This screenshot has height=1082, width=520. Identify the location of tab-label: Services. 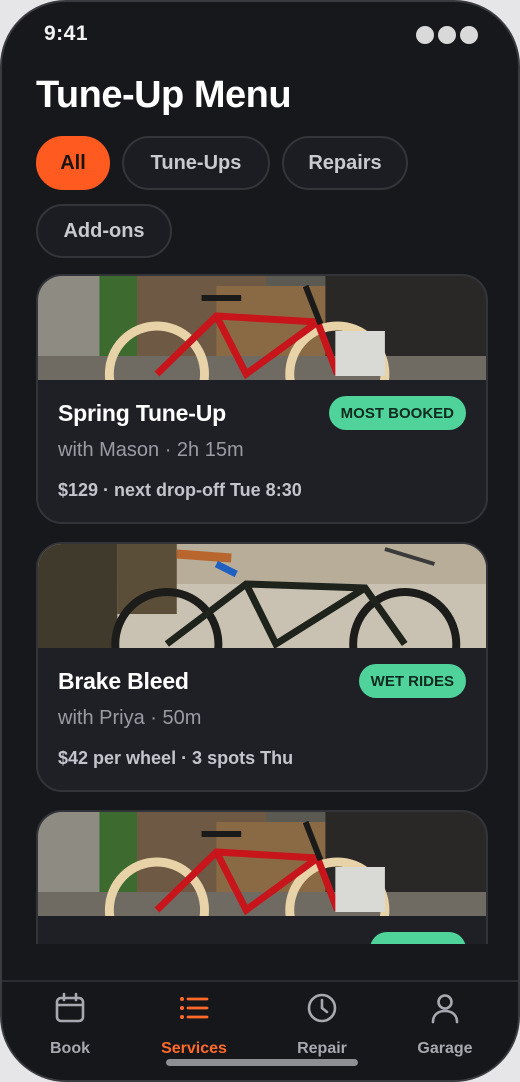
(194, 1048).